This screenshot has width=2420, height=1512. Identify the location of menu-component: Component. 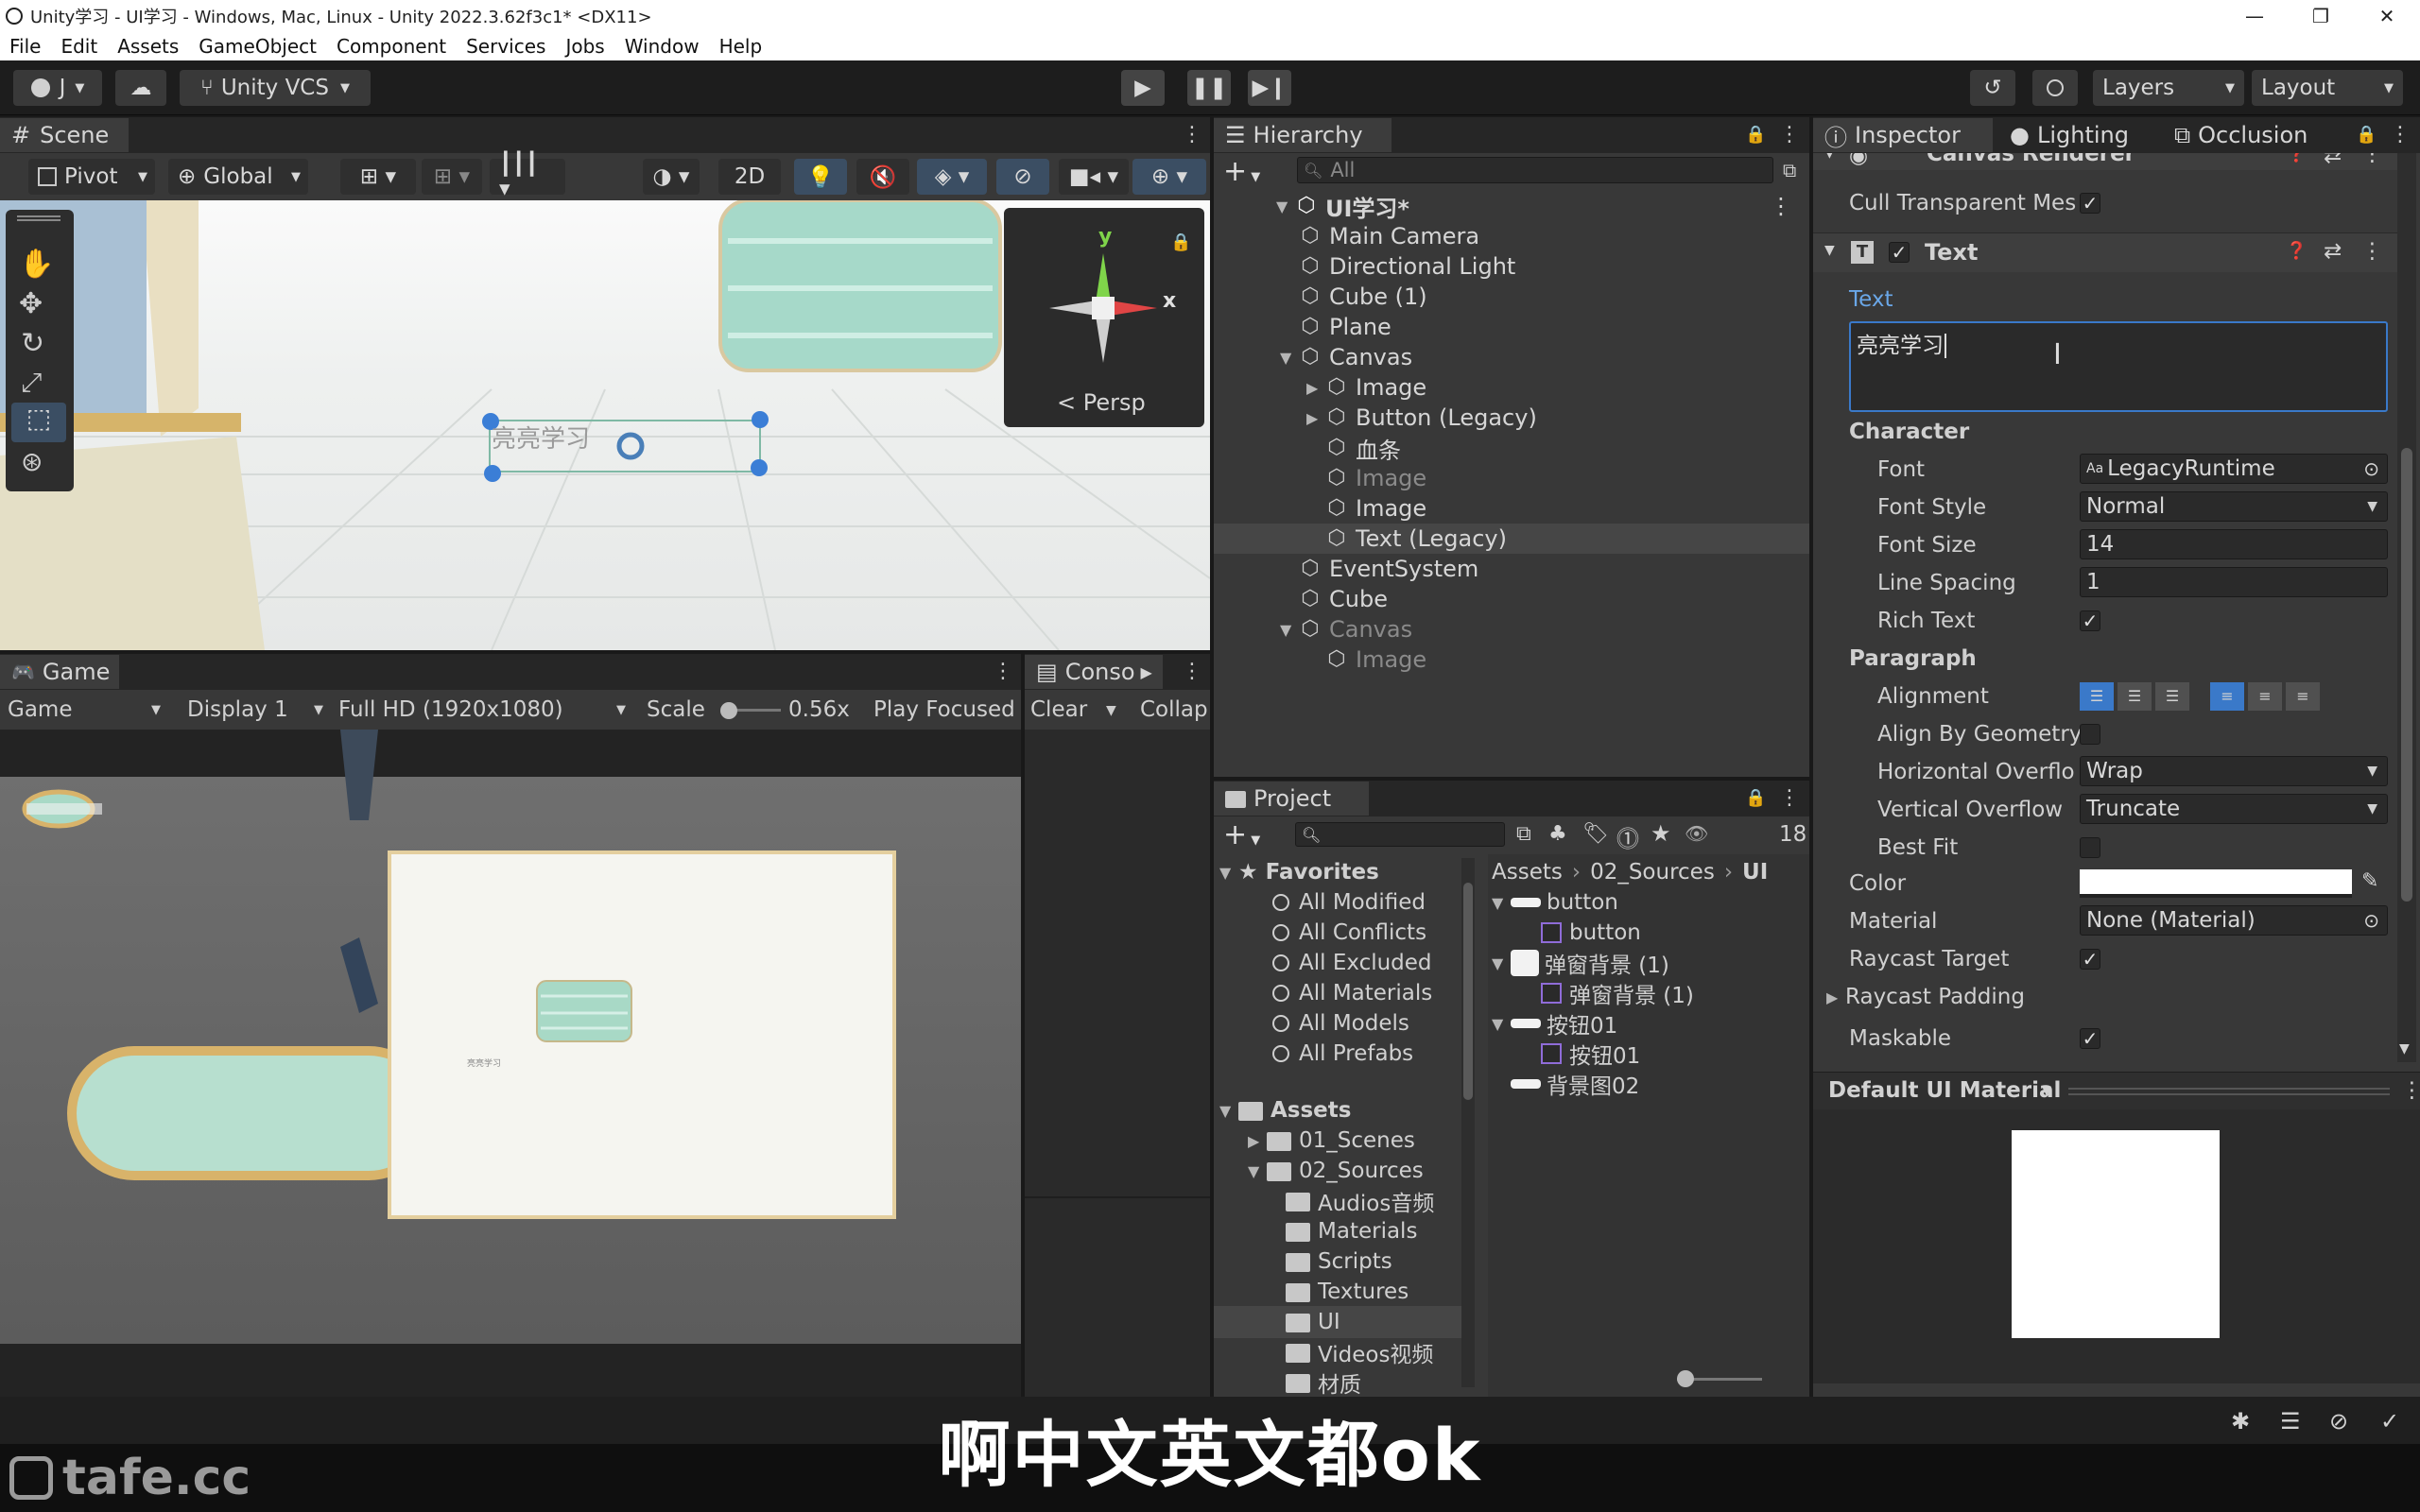
(391, 46).